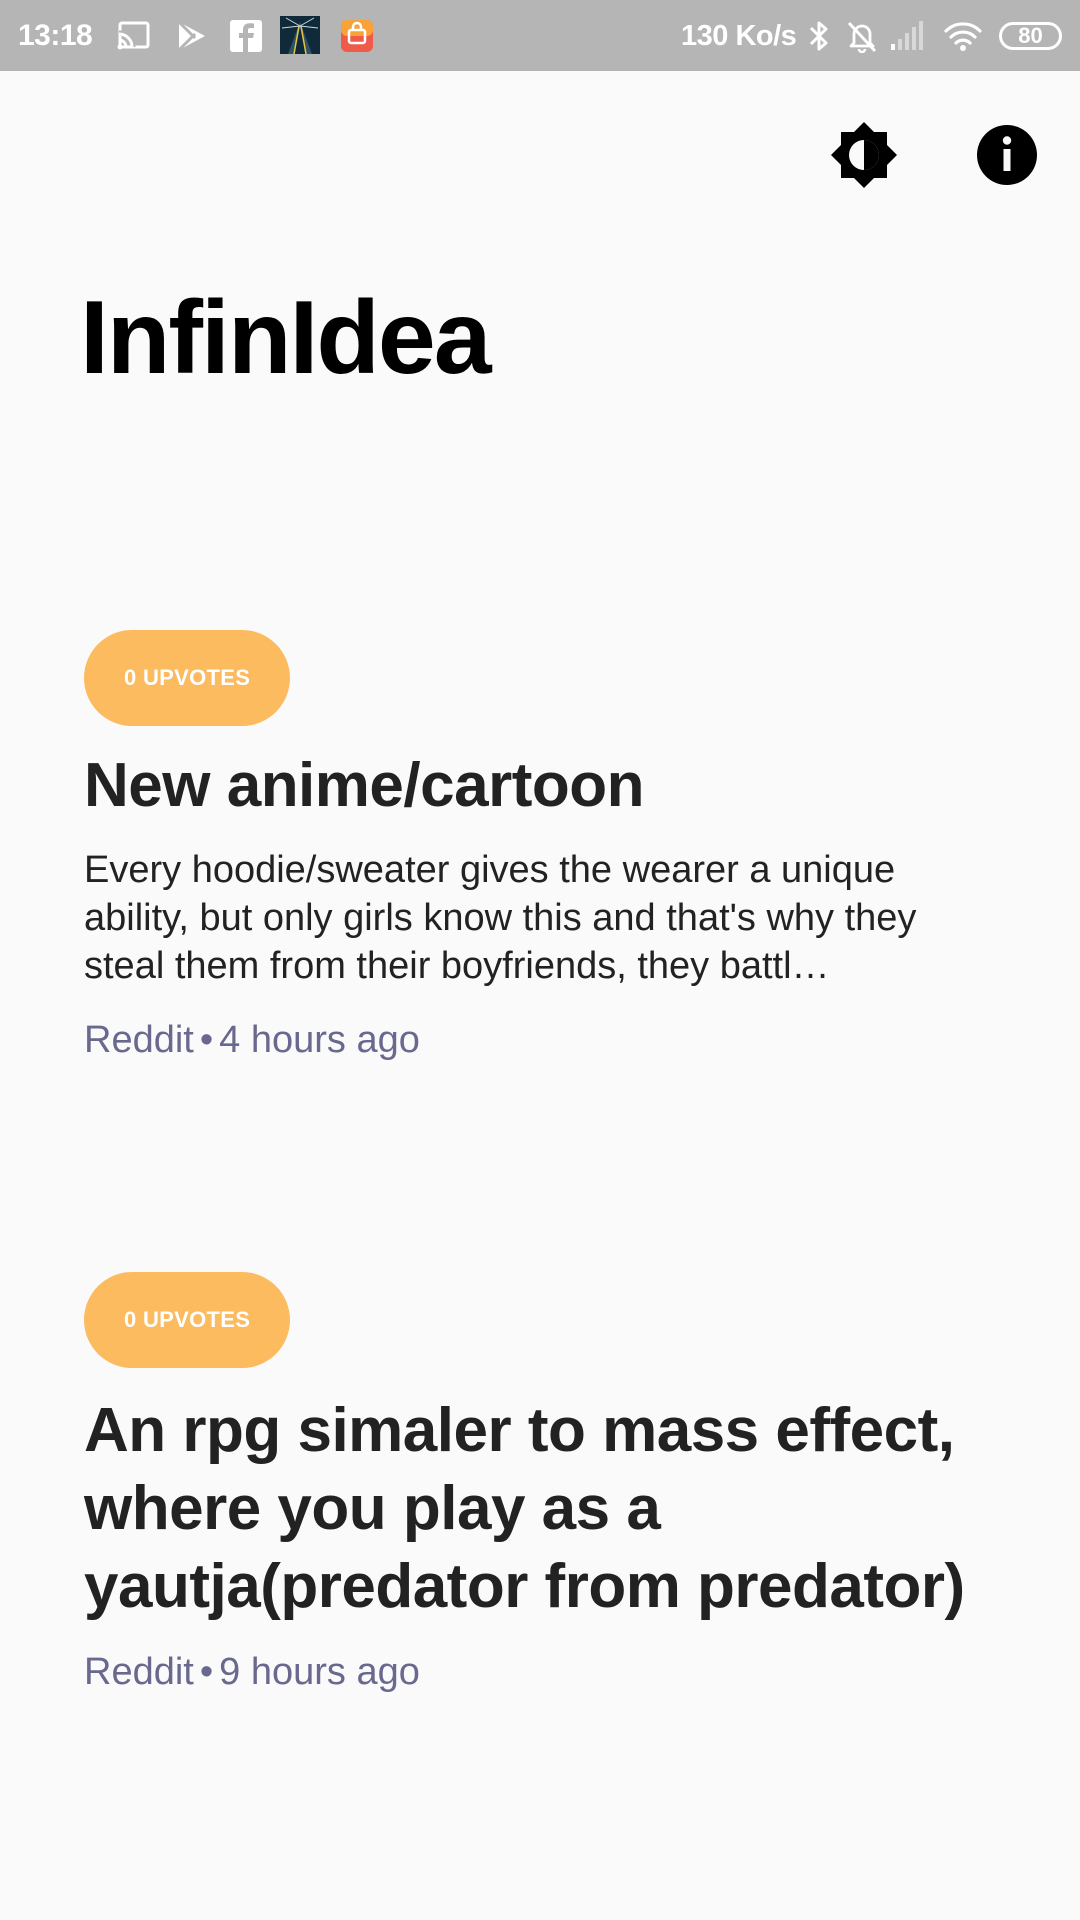 Image resolution: width=1080 pixels, height=1920 pixels. What do you see at coordinates (246, 36) in the screenshot?
I see `facebook-icon` at bounding box center [246, 36].